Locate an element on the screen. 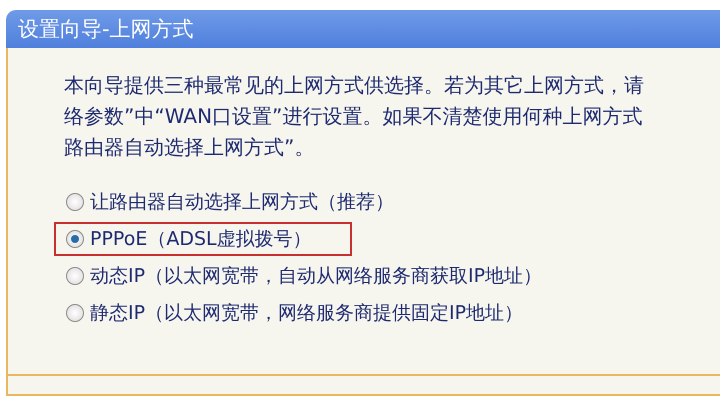  radio-option: 动态IP（以太网宽带，自动从网络服务商获取IP地址） is located at coordinates (318, 276).